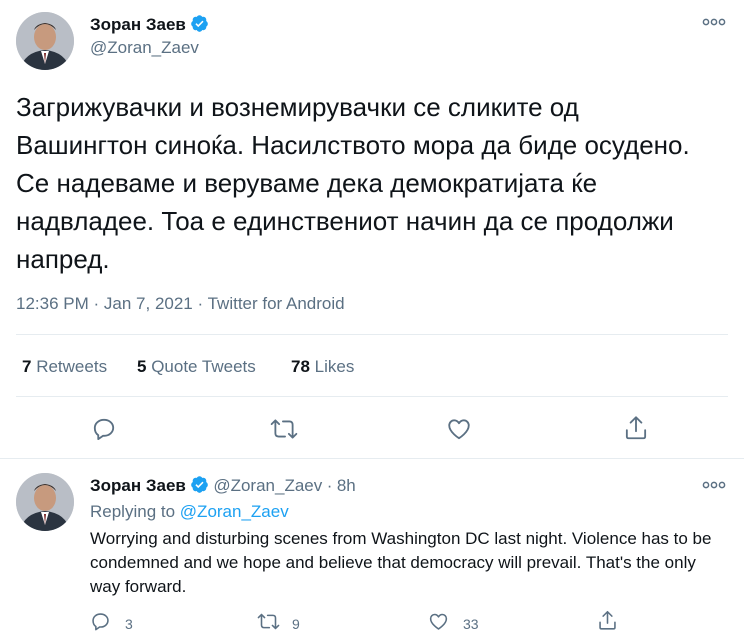  Describe the element at coordinates (300, 366) in the screenshot. I see `likes-count: 78` at that location.